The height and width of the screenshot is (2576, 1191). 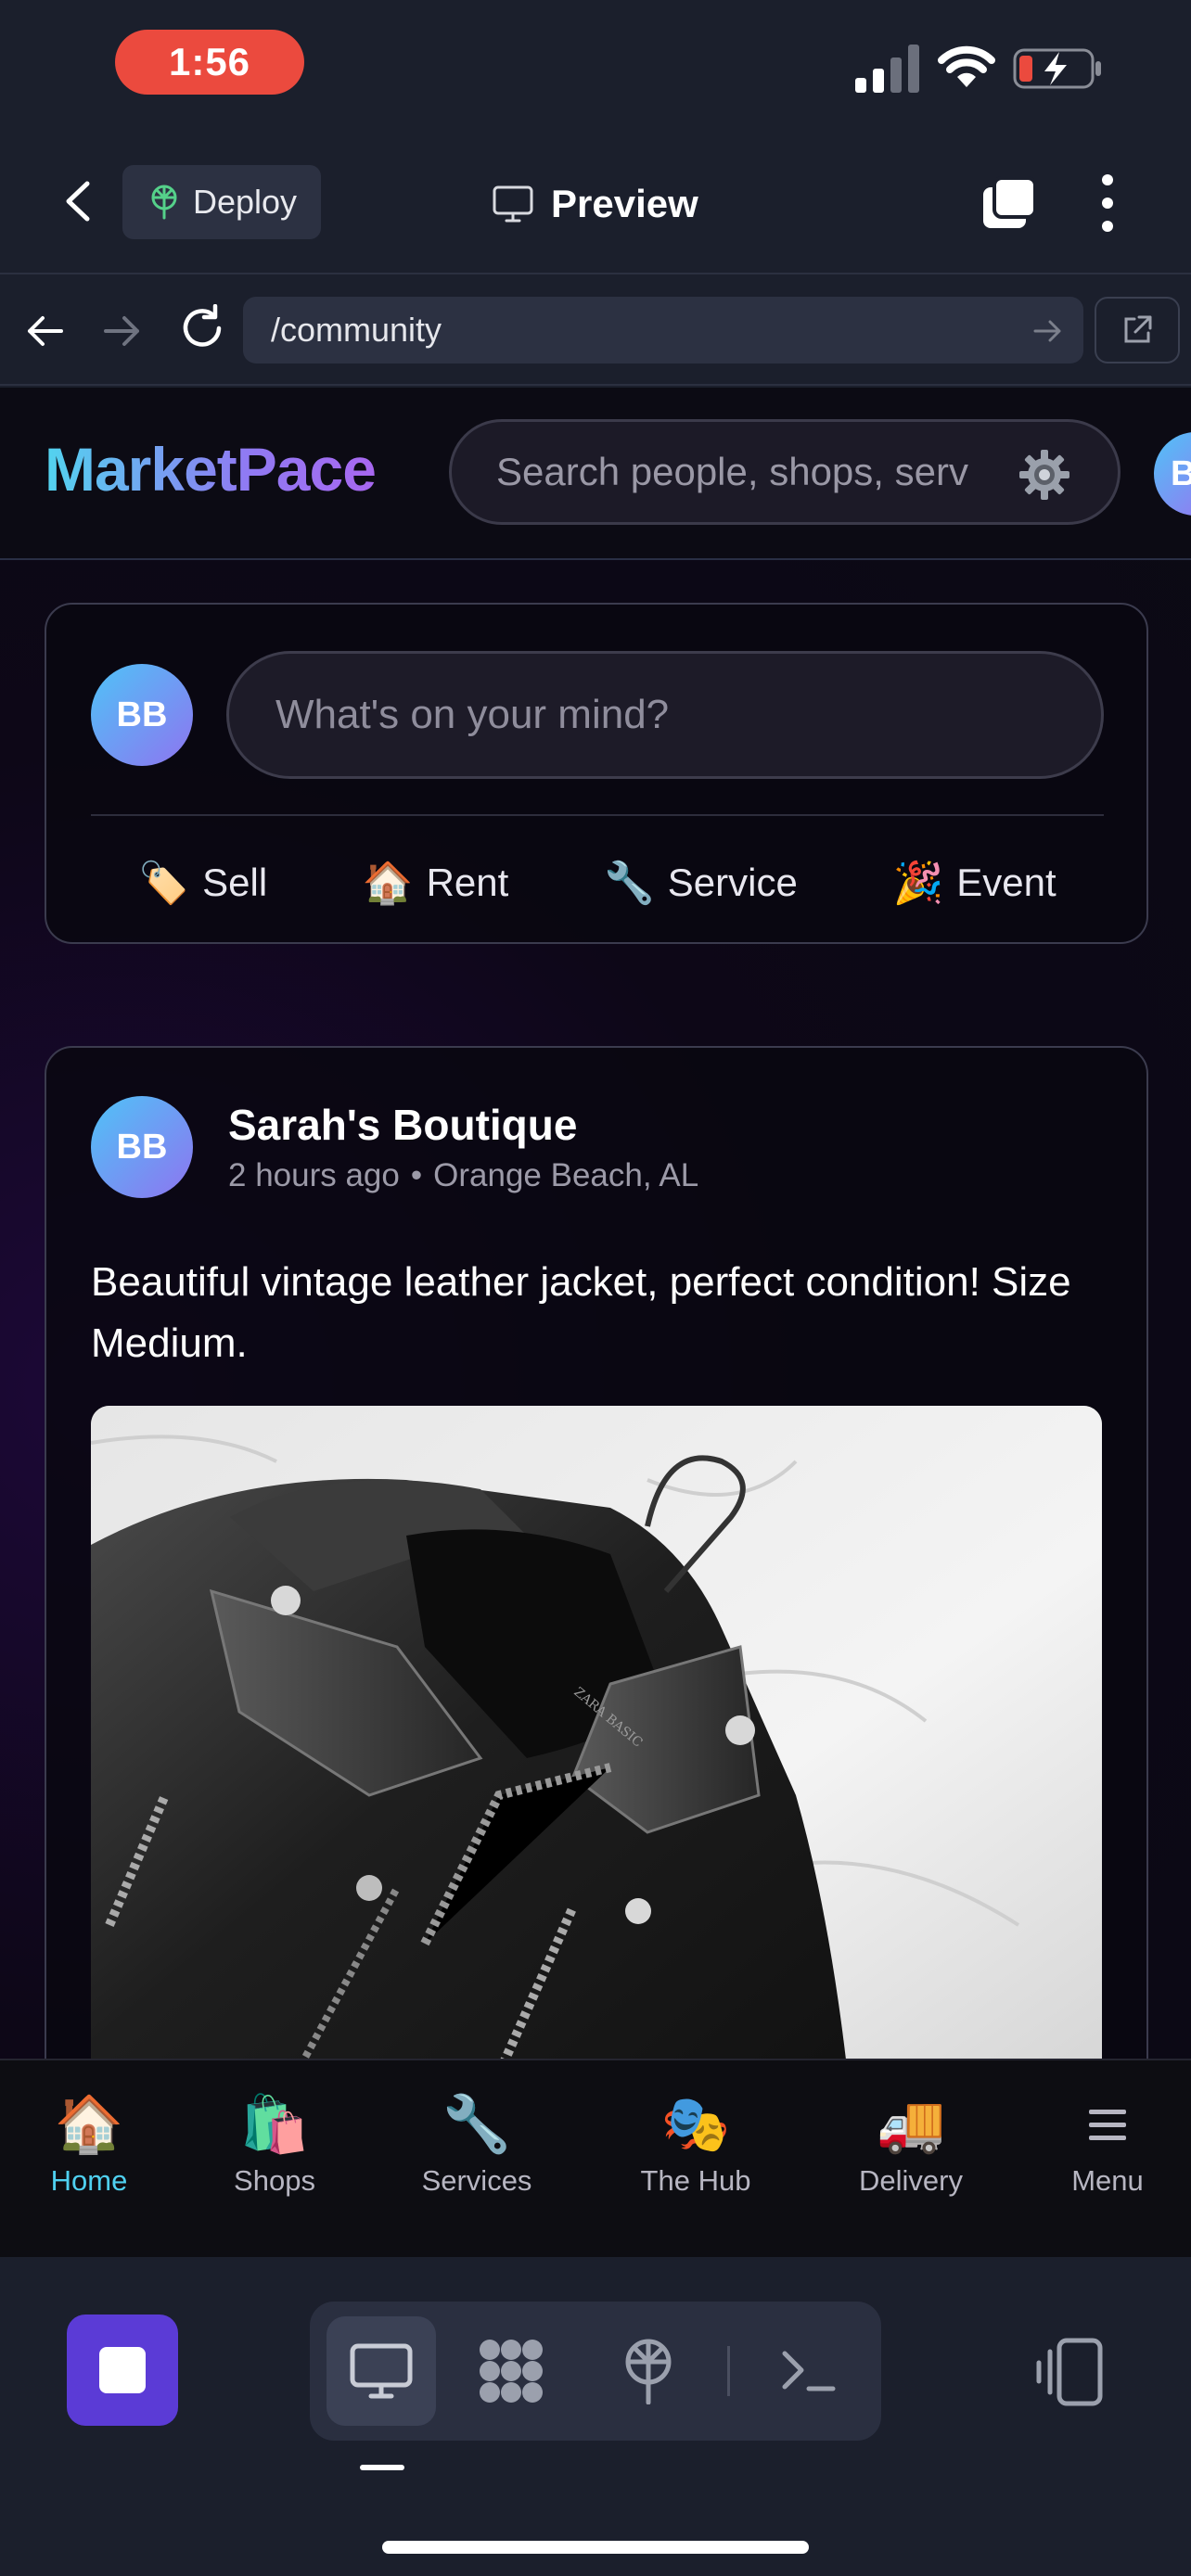 I want to click on site-search-box, so click(x=785, y=472).